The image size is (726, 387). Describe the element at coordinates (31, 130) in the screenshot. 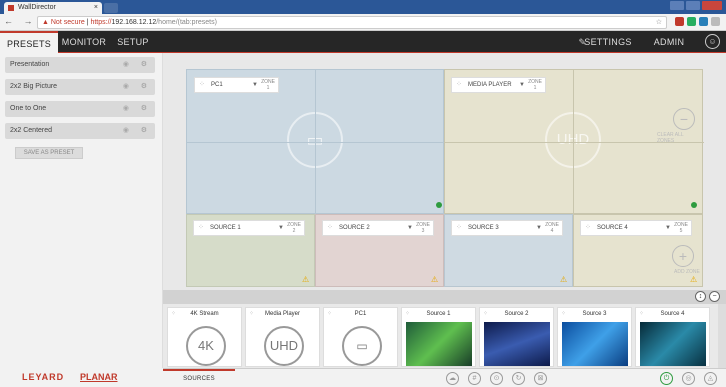

I see `preset-label: 2x2 Centered` at that location.